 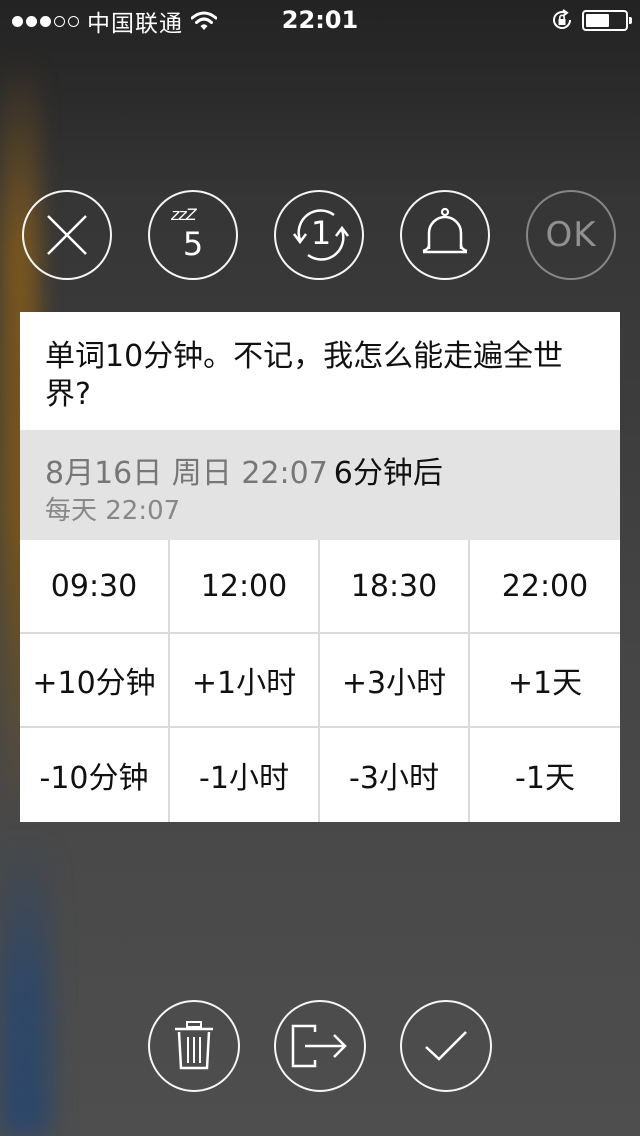 I want to click on reminder-datetime: 8月16日 周日 22:07, so click(x=186, y=473).